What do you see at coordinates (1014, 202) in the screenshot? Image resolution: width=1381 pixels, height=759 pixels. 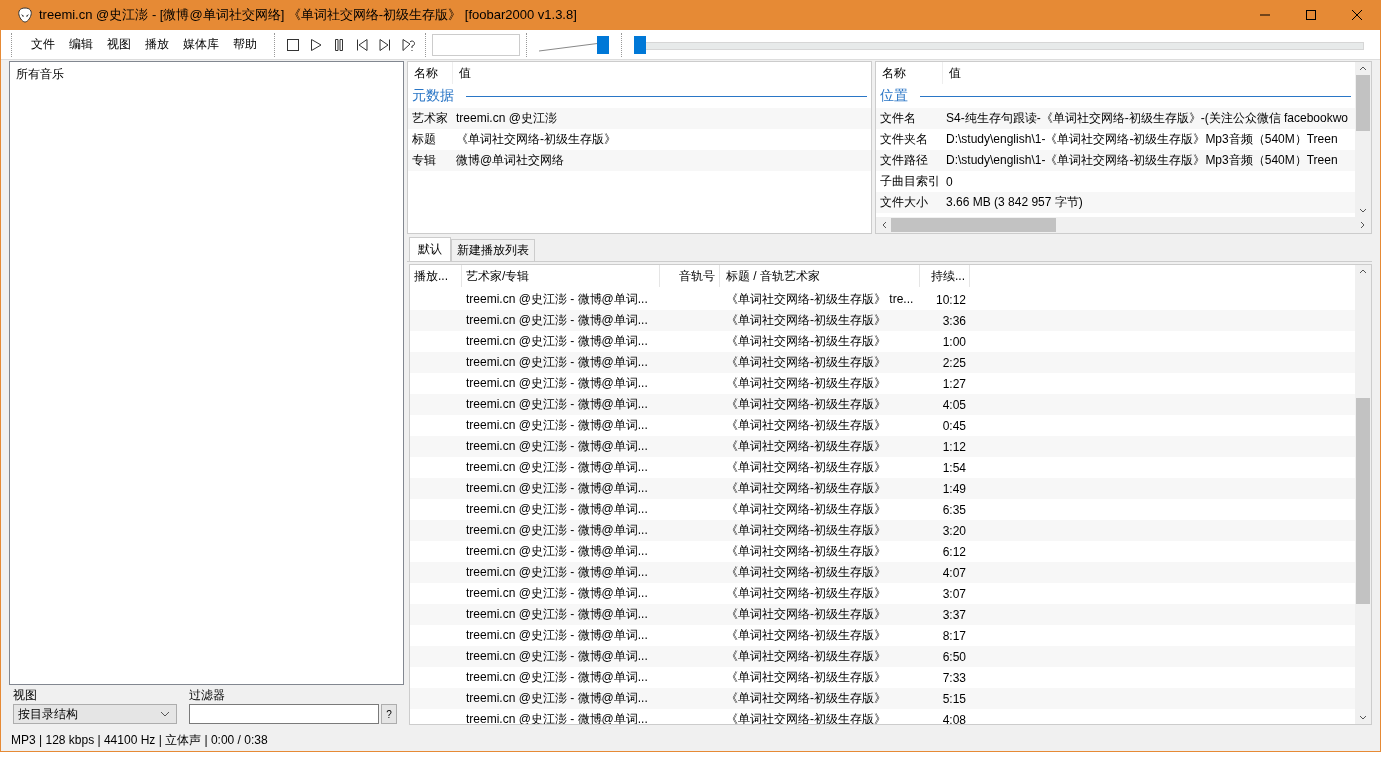 I see `property-value: 3.66 MB (3 842 957 字节)` at bounding box center [1014, 202].